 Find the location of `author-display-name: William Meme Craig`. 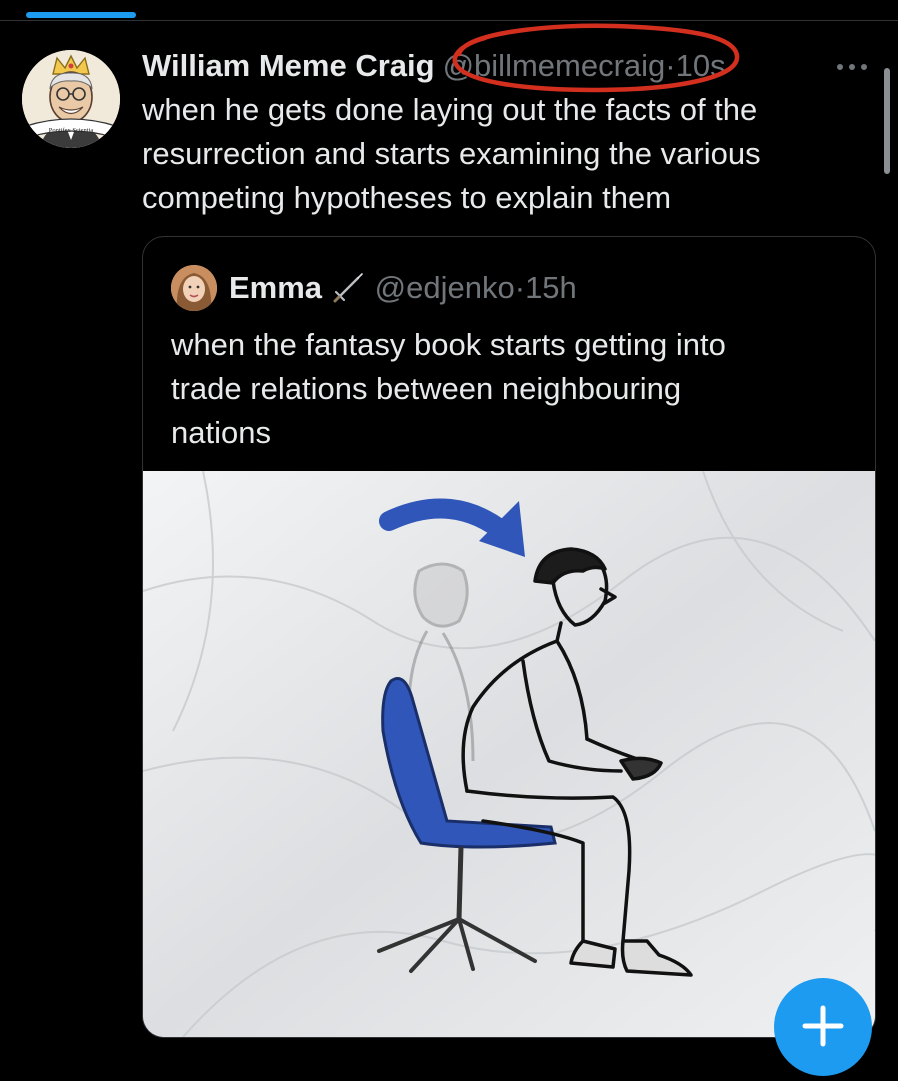

author-display-name: William Meme Craig is located at coordinates (288, 65).